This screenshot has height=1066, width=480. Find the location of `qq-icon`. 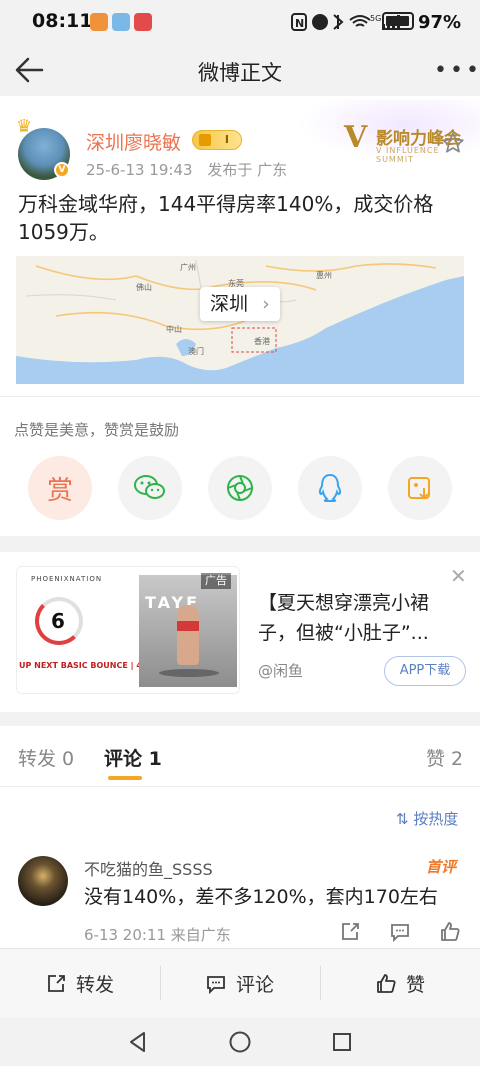

qq-icon is located at coordinates (330, 487).